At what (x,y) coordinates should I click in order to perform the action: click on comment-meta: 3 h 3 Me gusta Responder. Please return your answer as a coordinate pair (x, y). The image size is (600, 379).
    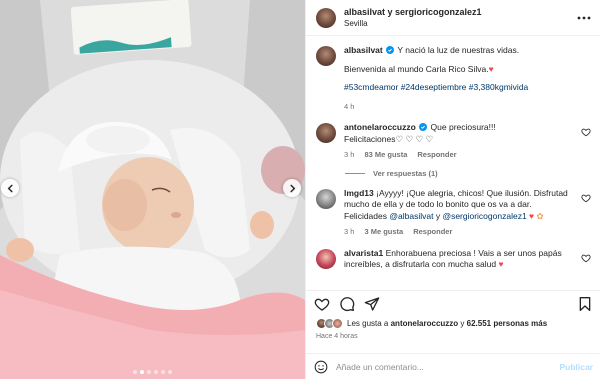
    Looking at the image, I should click on (459, 232).